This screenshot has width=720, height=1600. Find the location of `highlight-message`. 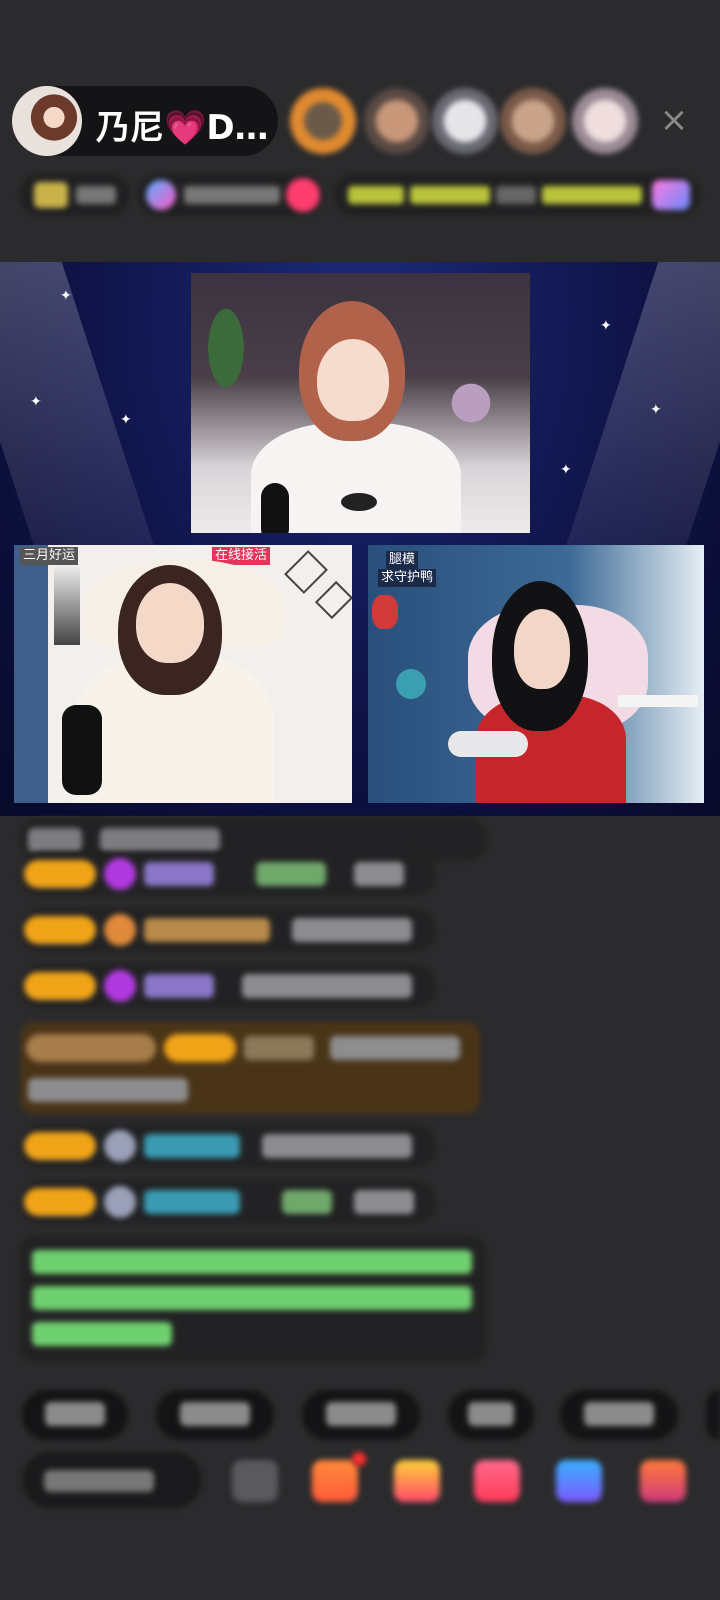

highlight-message is located at coordinates (250, 1068).